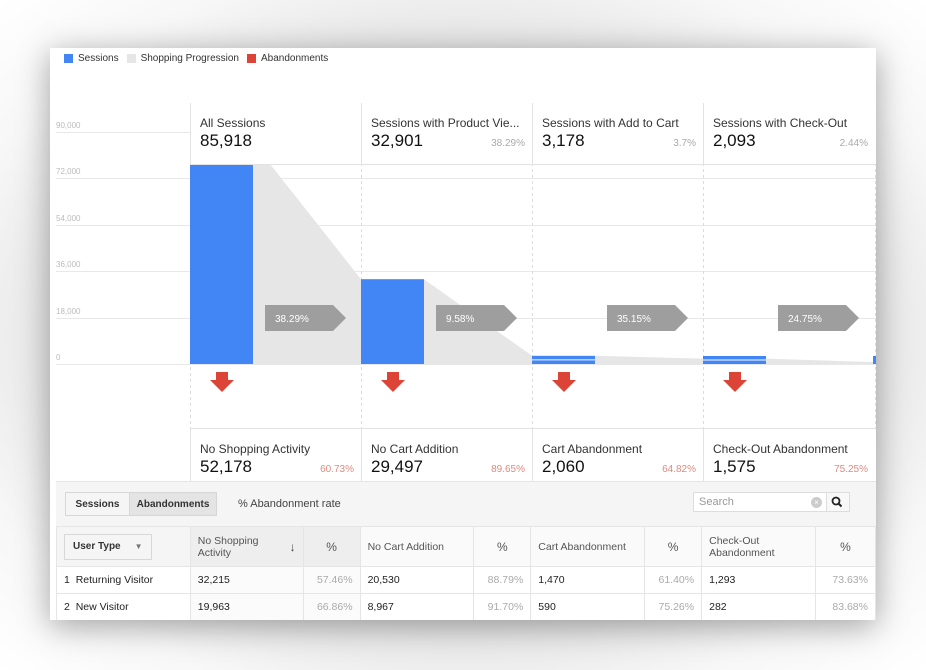  I want to click on abandonment-title: No Shopping Activity, so click(255, 449).